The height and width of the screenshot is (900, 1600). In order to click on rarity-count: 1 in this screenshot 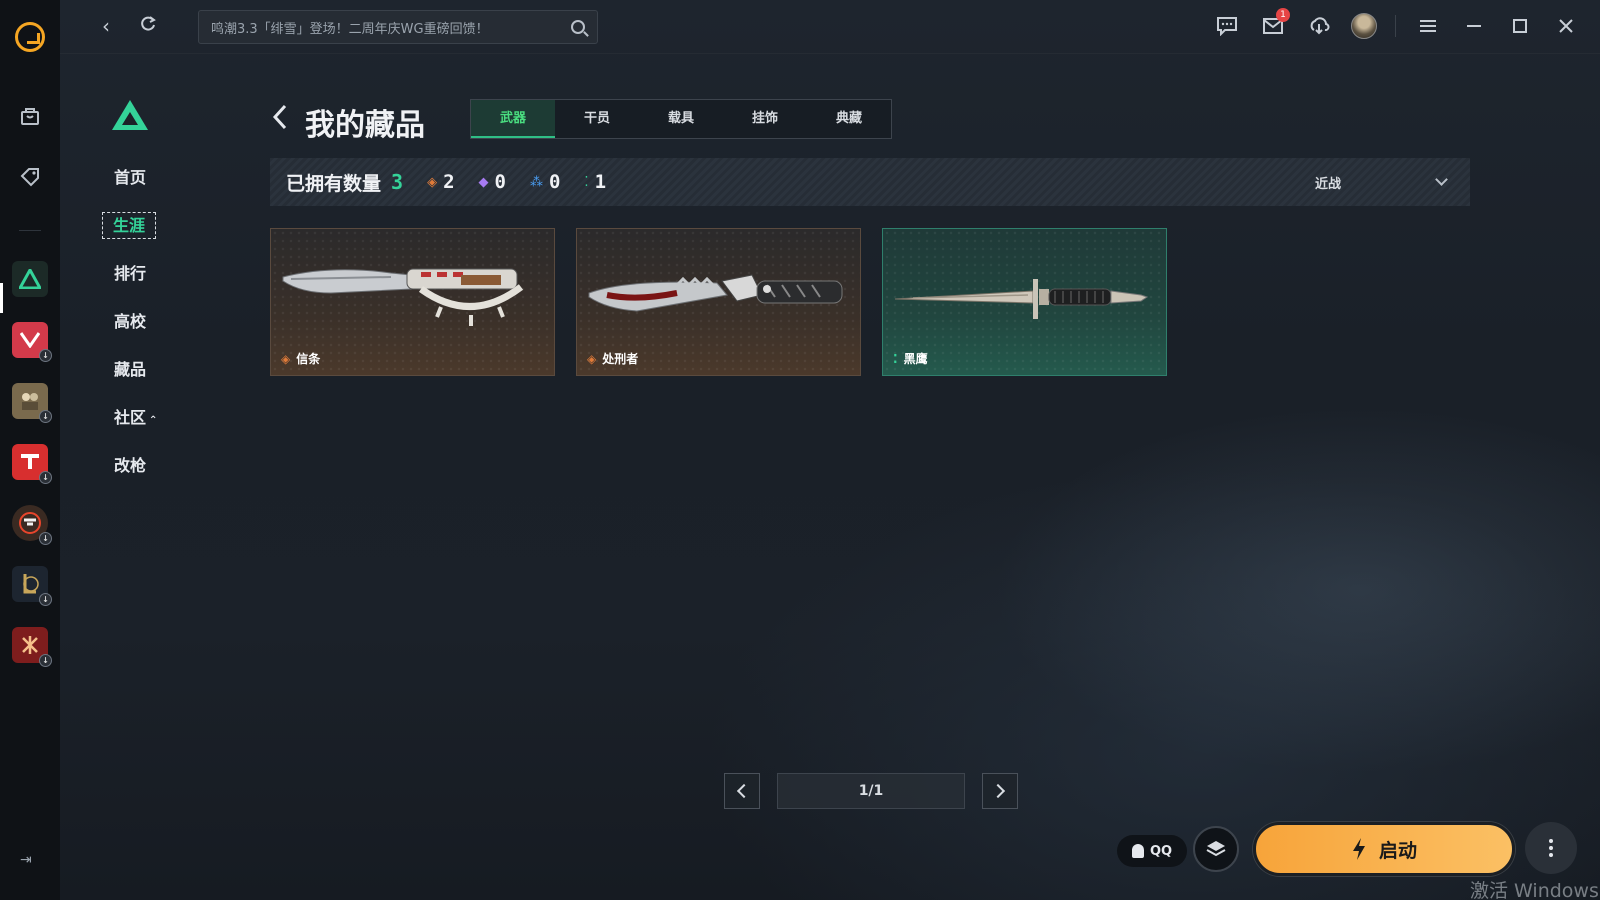, I will do `click(600, 182)`.